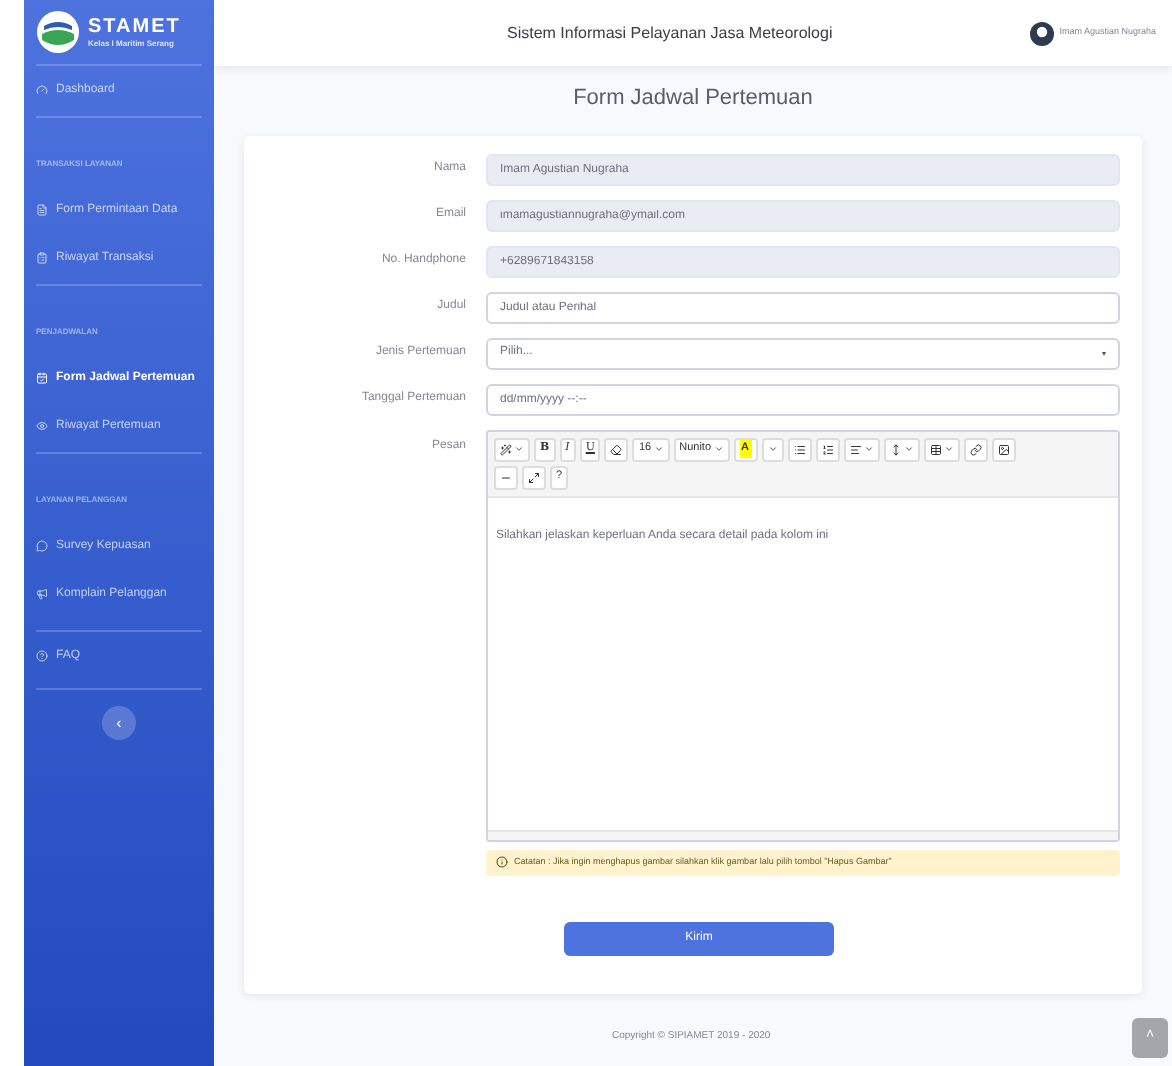  What do you see at coordinates (58, 32) in the screenshot?
I see `logo-icon` at bounding box center [58, 32].